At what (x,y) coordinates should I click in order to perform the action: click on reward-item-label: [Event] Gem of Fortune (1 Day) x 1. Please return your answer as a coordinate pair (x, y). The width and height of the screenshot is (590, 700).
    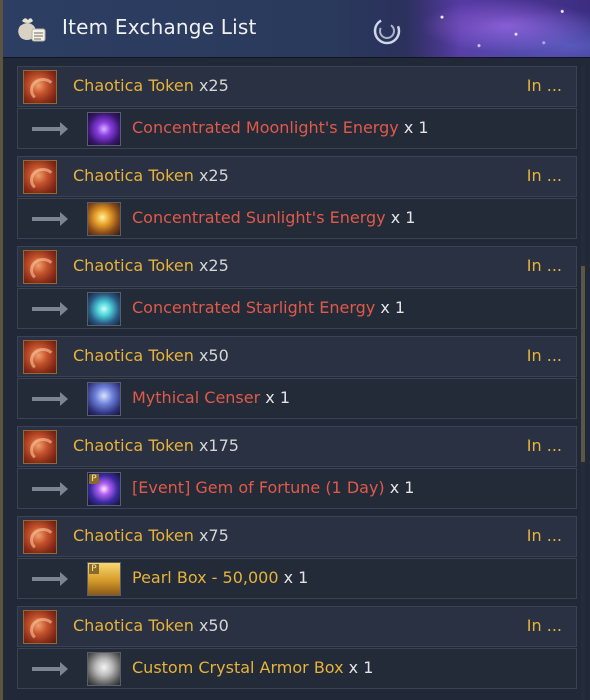
    Looking at the image, I should click on (273, 487).